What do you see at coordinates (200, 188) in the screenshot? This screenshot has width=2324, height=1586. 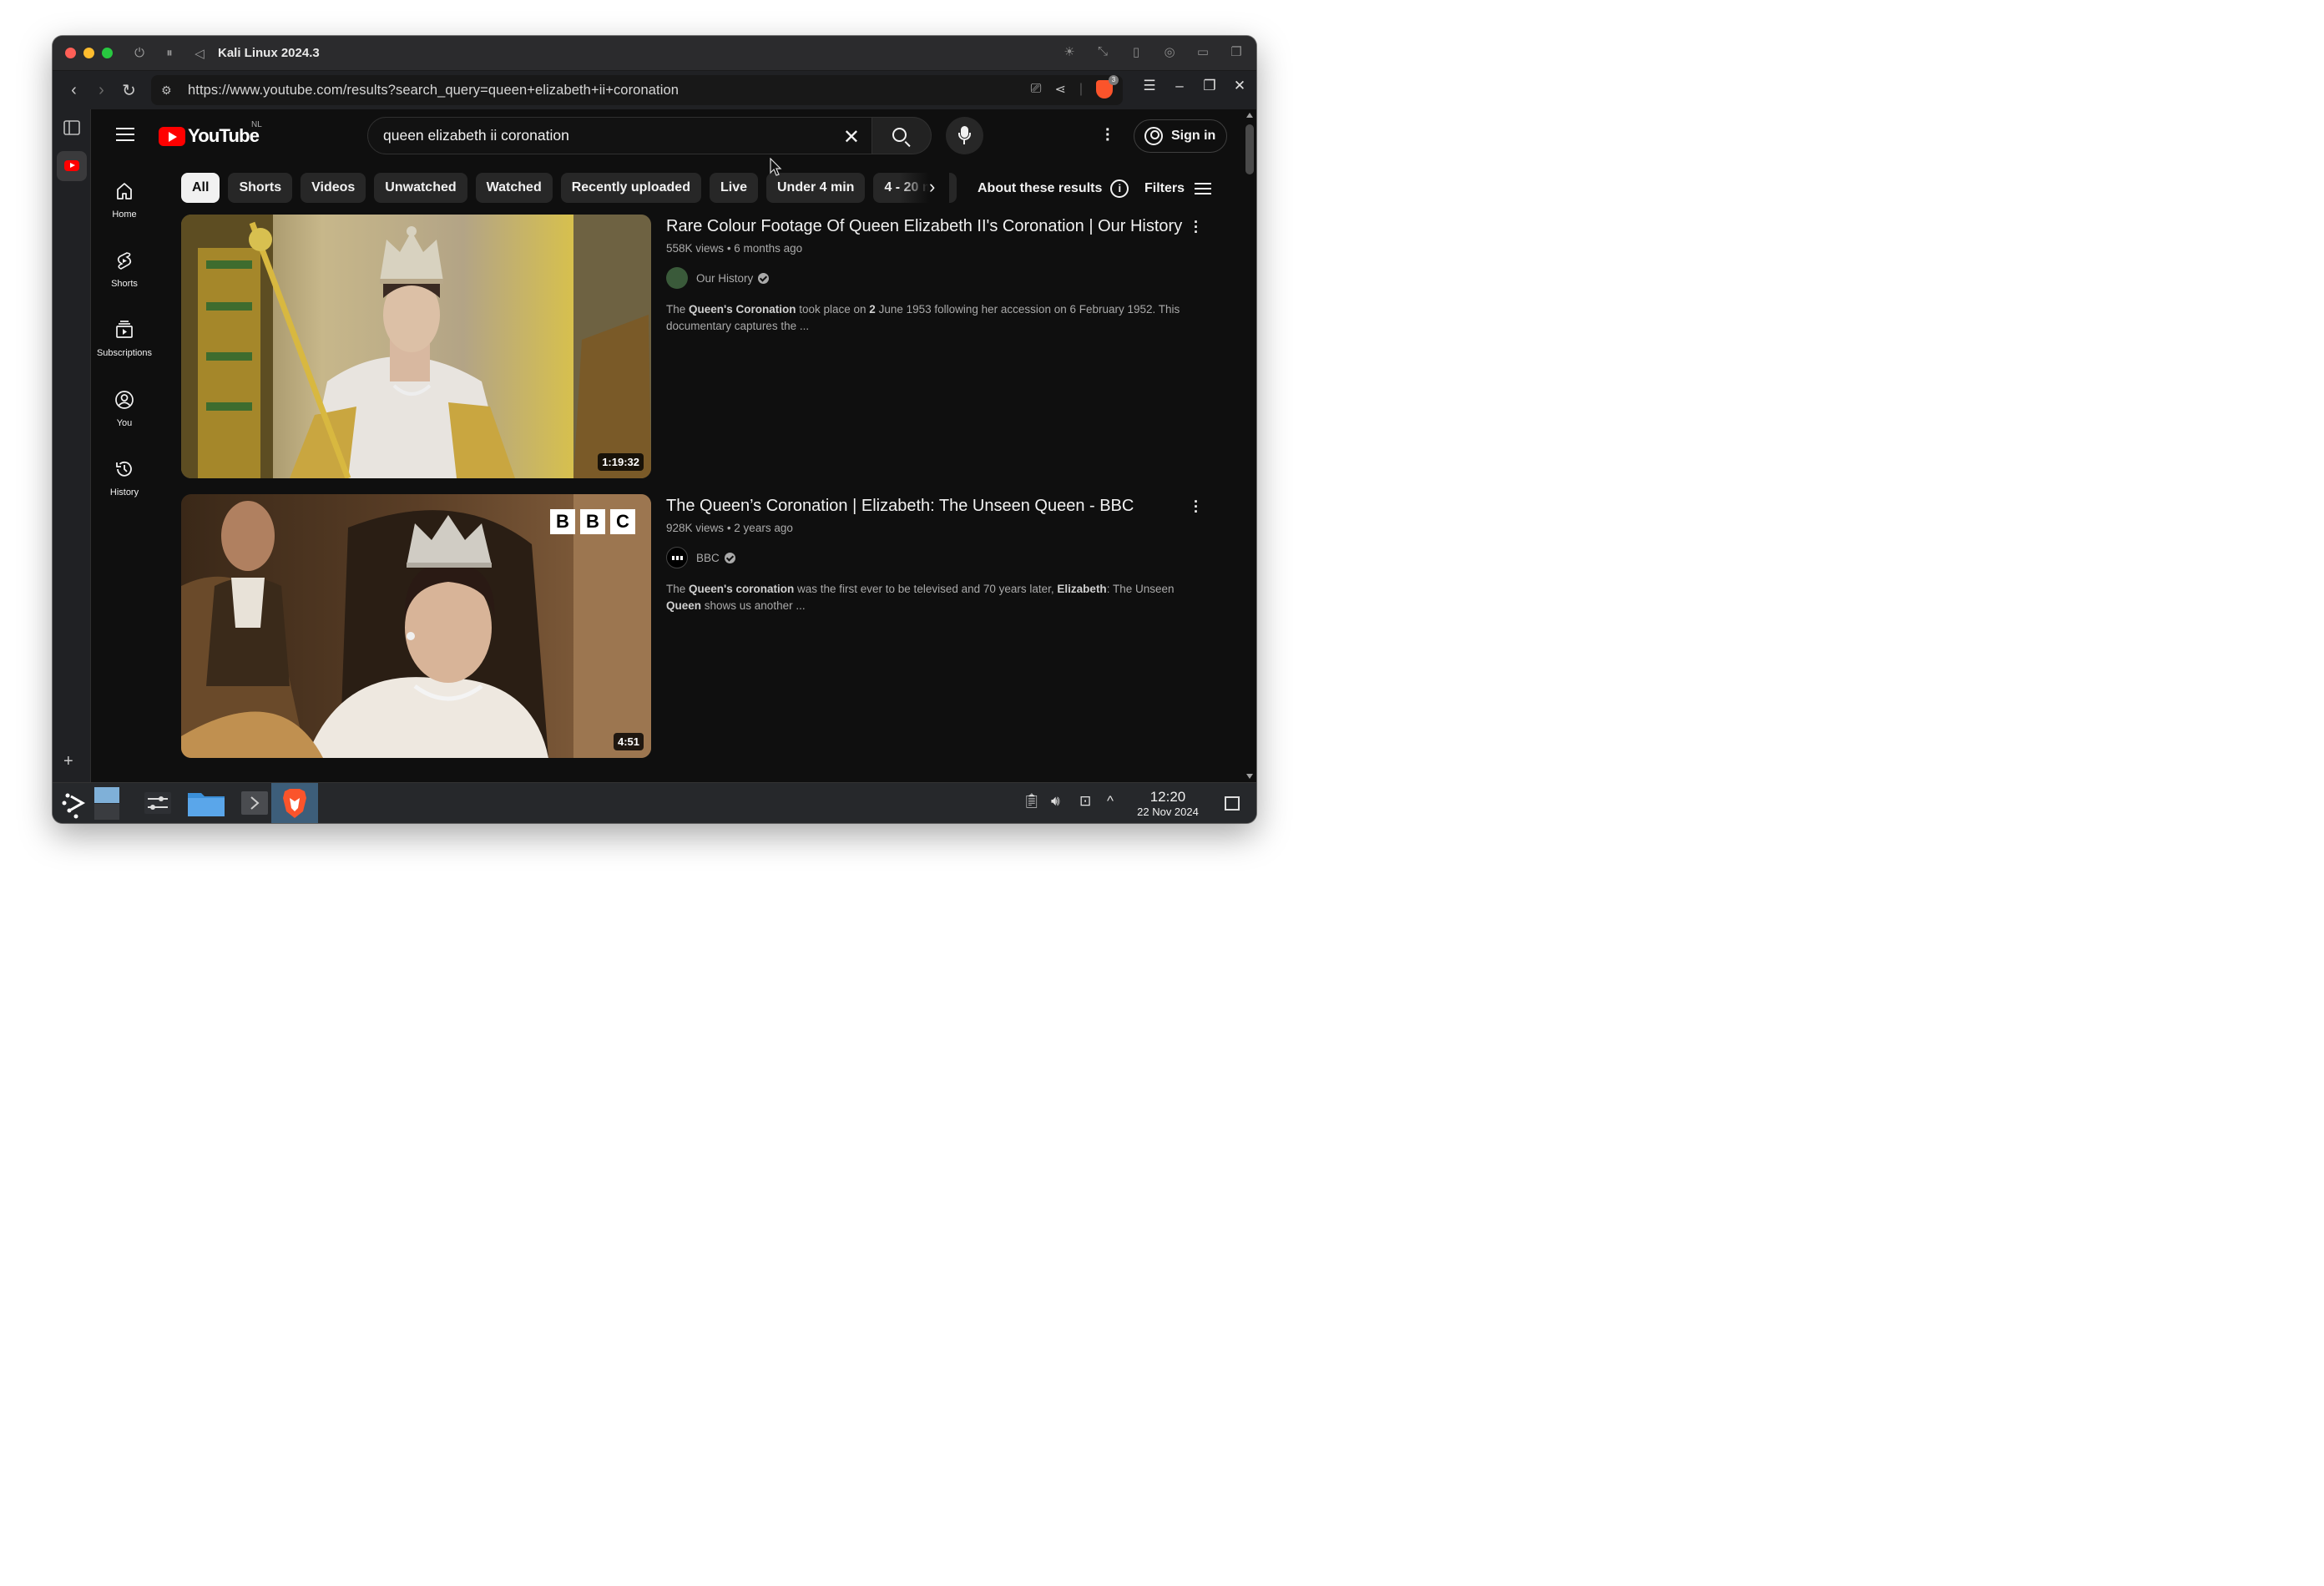 I see `chip-all: All` at bounding box center [200, 188].